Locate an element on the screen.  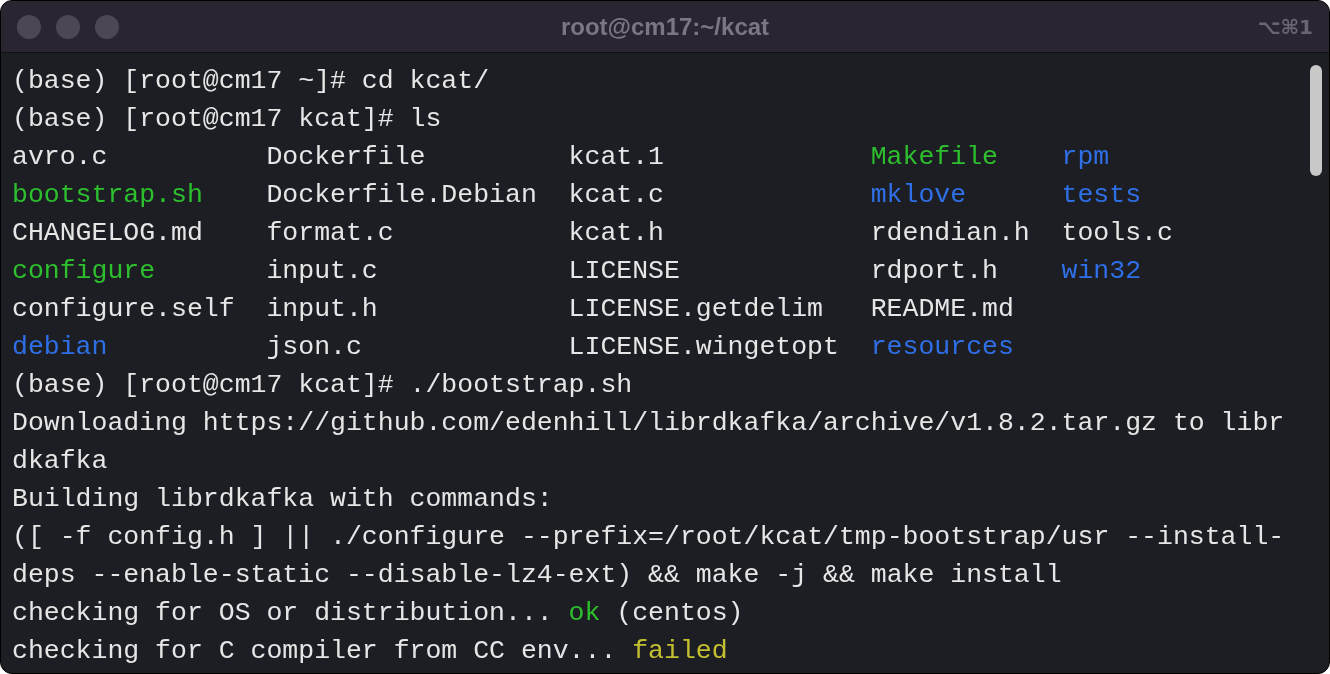
file-name: tools.c is located at coordinates (1117, 233).